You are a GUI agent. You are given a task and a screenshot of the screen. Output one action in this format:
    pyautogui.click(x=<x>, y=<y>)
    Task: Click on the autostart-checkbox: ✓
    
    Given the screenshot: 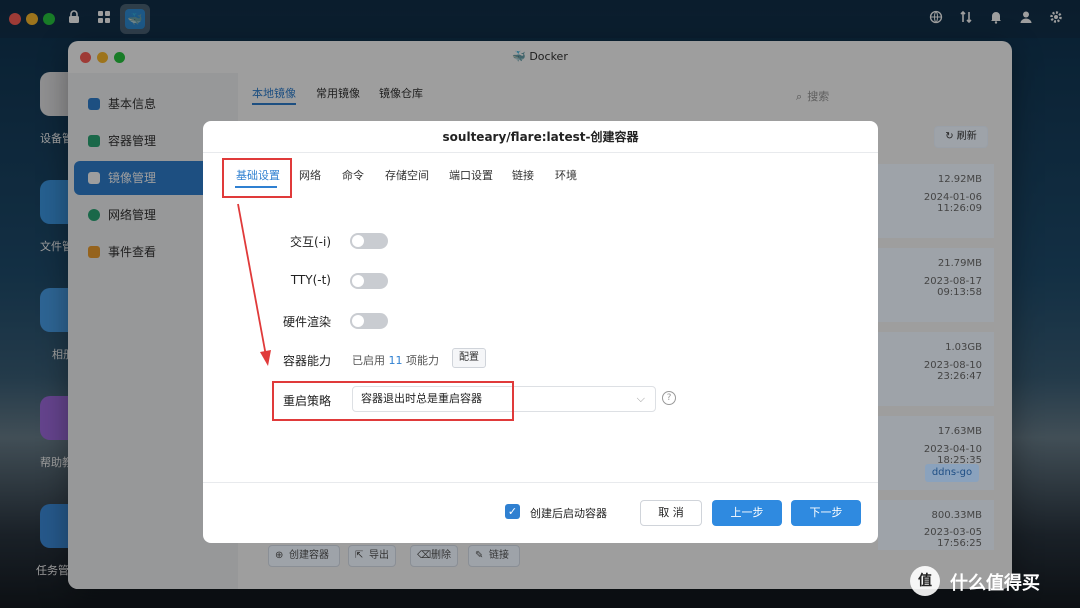 What is the action you would take?
    pyautogui.click(x=512, y=511)
    